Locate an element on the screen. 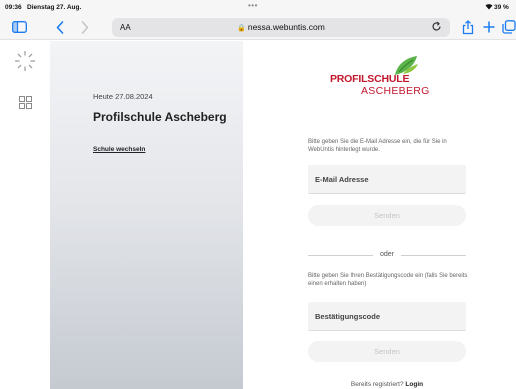 The width and height of the screenshot is (516, 389). school-logo: PROFILSCHULE ASCHEBERG is located at coordinates (390, 76).